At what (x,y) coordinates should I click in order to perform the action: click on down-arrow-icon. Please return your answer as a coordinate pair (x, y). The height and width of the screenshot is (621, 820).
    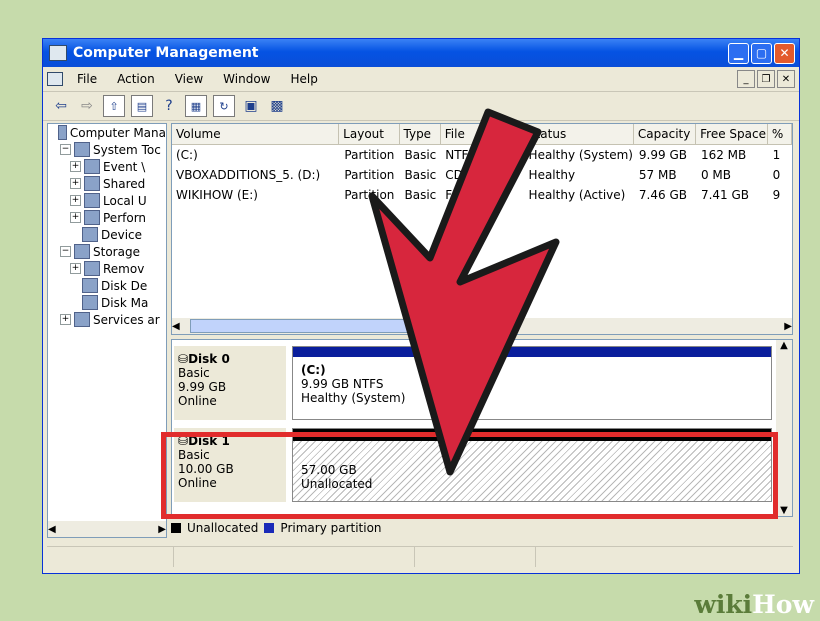
    Looking at the image, I should click on (464, 292).